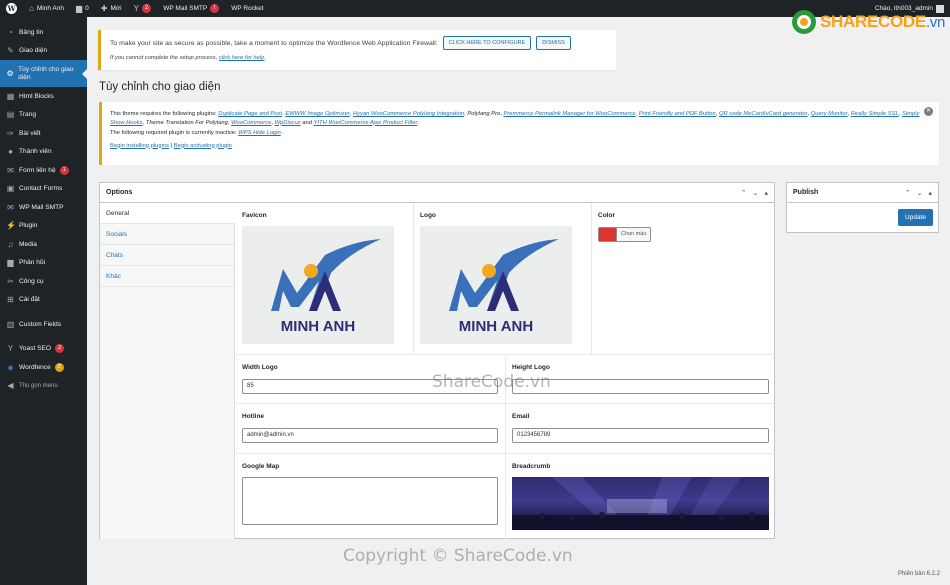 This screenshot has width=950, height=585. What do you see at coordinates (10, 244) in the screenshot?
I see `media-icon: ♫` at bounding box center [10, 244].